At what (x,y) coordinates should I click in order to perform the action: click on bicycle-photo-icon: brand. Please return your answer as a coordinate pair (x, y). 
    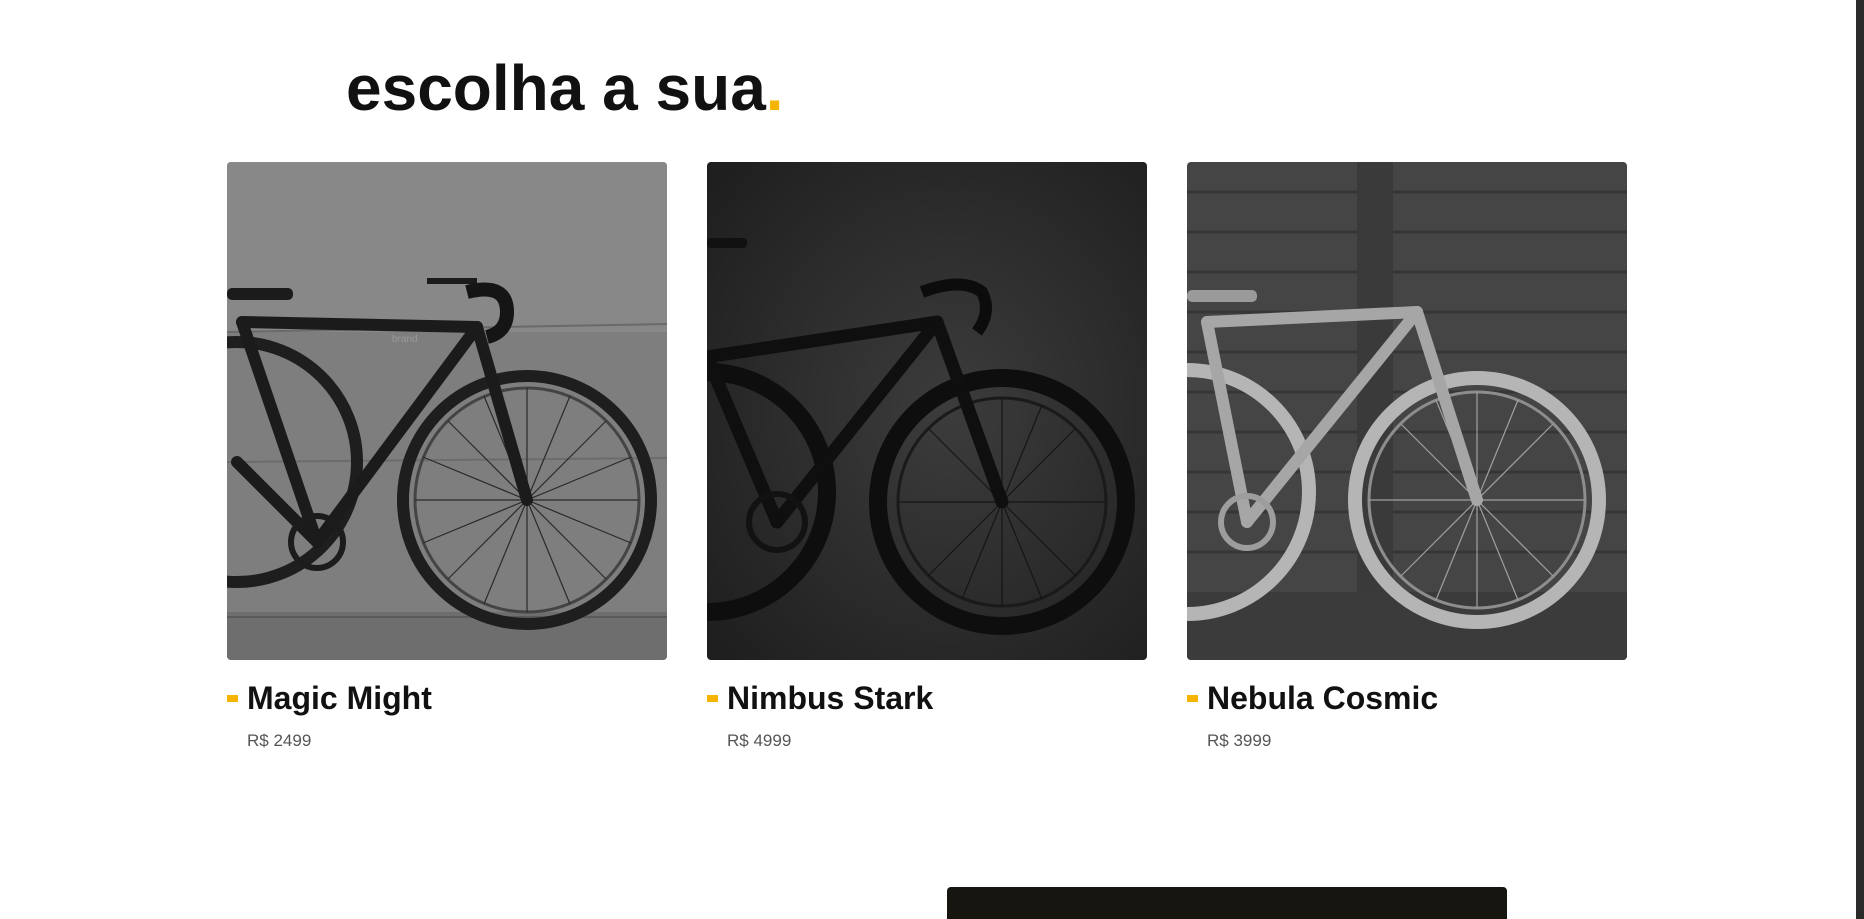
    Looking at the image, I should click on (447, 411).